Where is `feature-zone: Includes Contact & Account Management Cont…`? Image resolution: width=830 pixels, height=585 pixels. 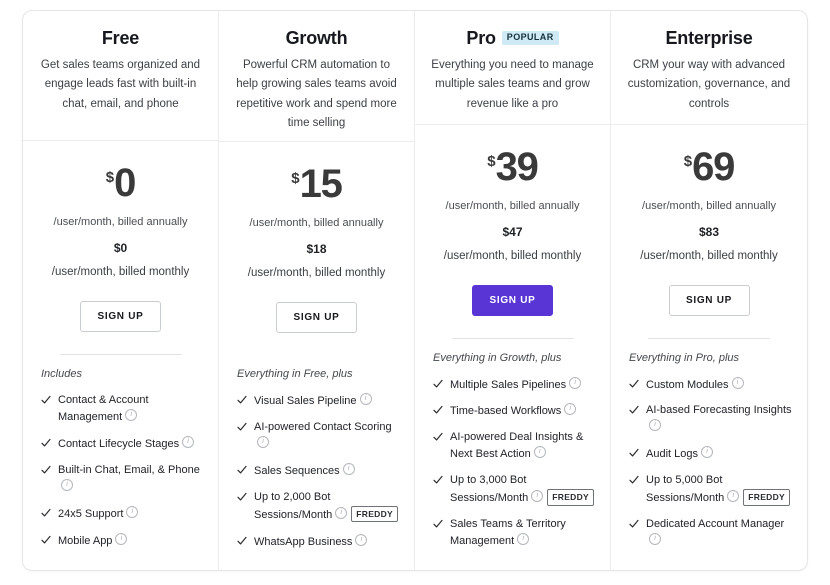
feature-zone: Includes Contact & Account Management Cont… is located at coordinates (120, 462).